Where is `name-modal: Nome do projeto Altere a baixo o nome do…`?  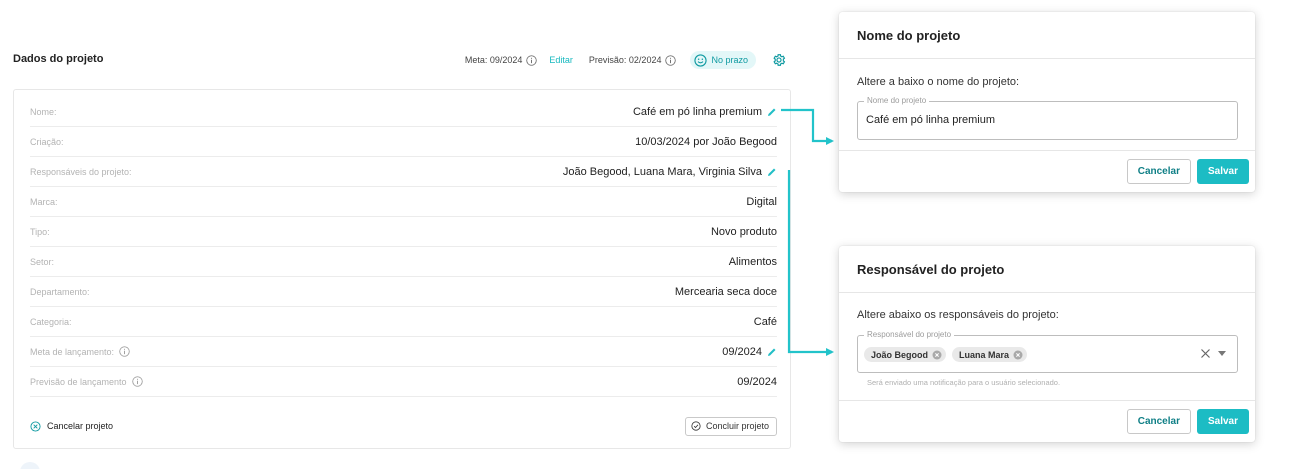
name-modal: Nome do projeto Altere a baixo o nome do… is located at coordinates (1047, 102).